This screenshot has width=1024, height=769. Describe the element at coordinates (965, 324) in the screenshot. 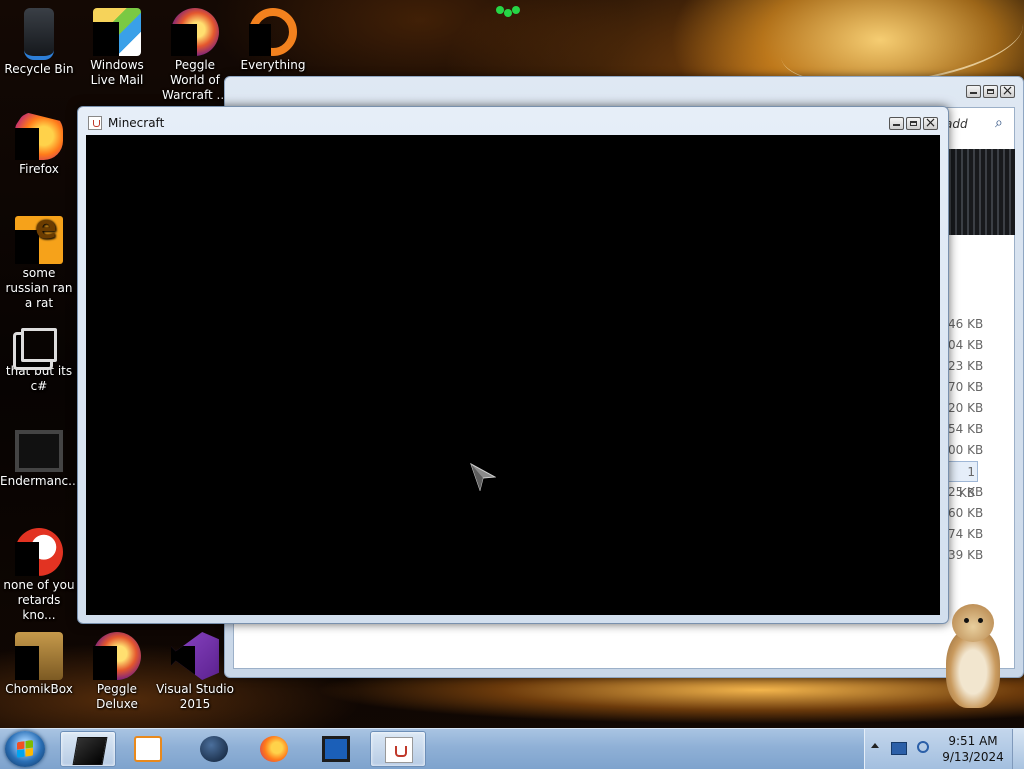

I see `file-size-cell: 46 KB` at that location.